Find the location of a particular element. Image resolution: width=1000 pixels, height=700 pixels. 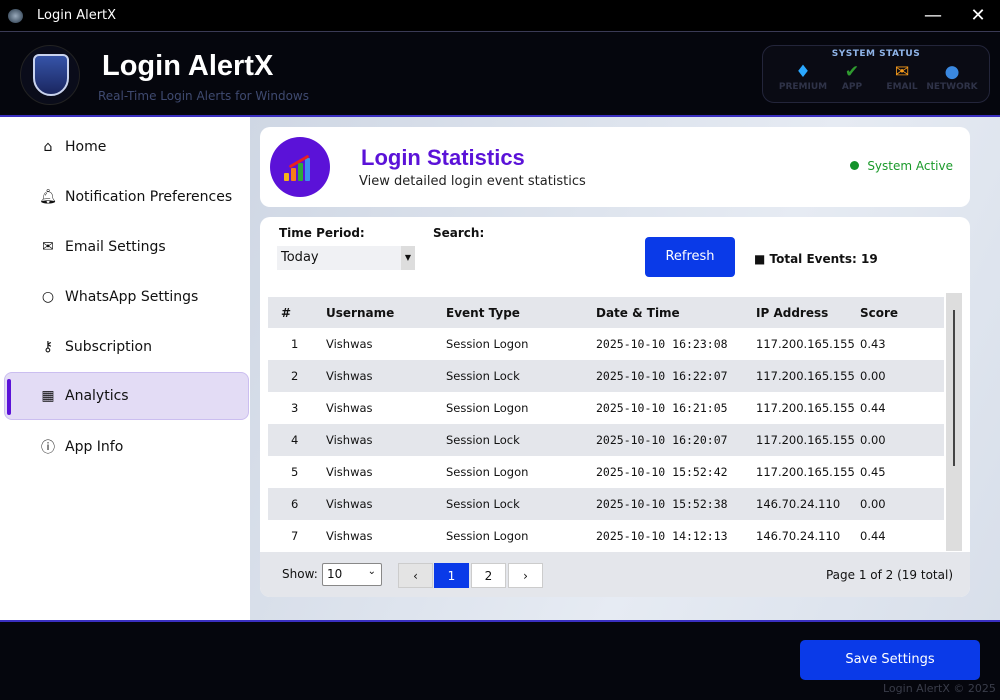

app-subtitle: Real-Time Login Alerts for Windows is located at coordinates (203, 96).